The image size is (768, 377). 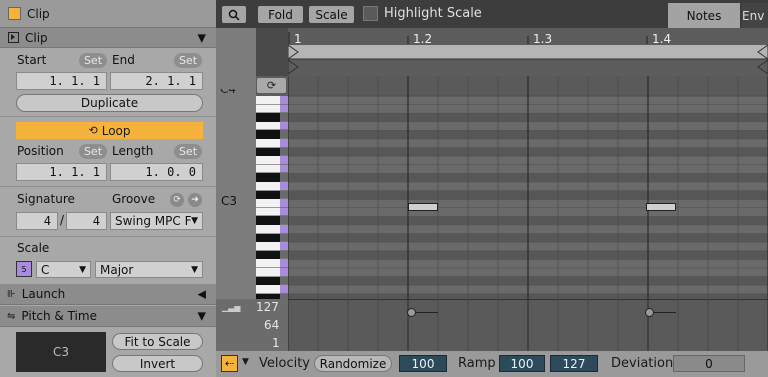 I want to click on search-button, so click(x=234, y=14).